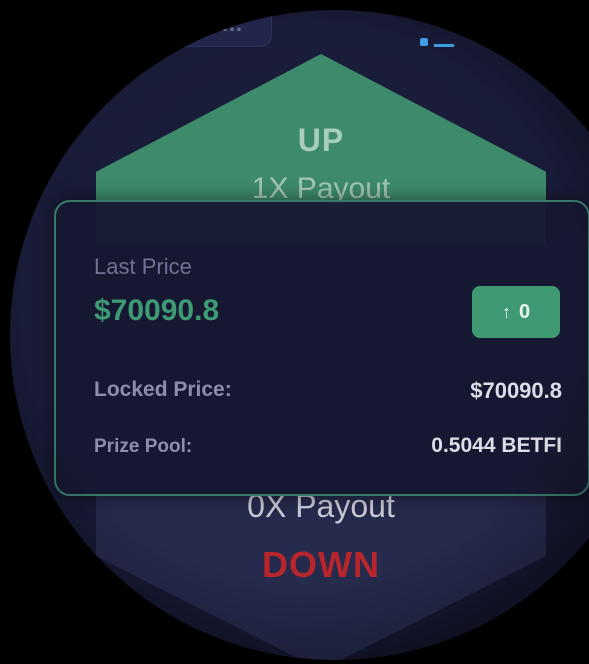  I want to click on price-change-badge: ↑ 0, so click(516, 312).